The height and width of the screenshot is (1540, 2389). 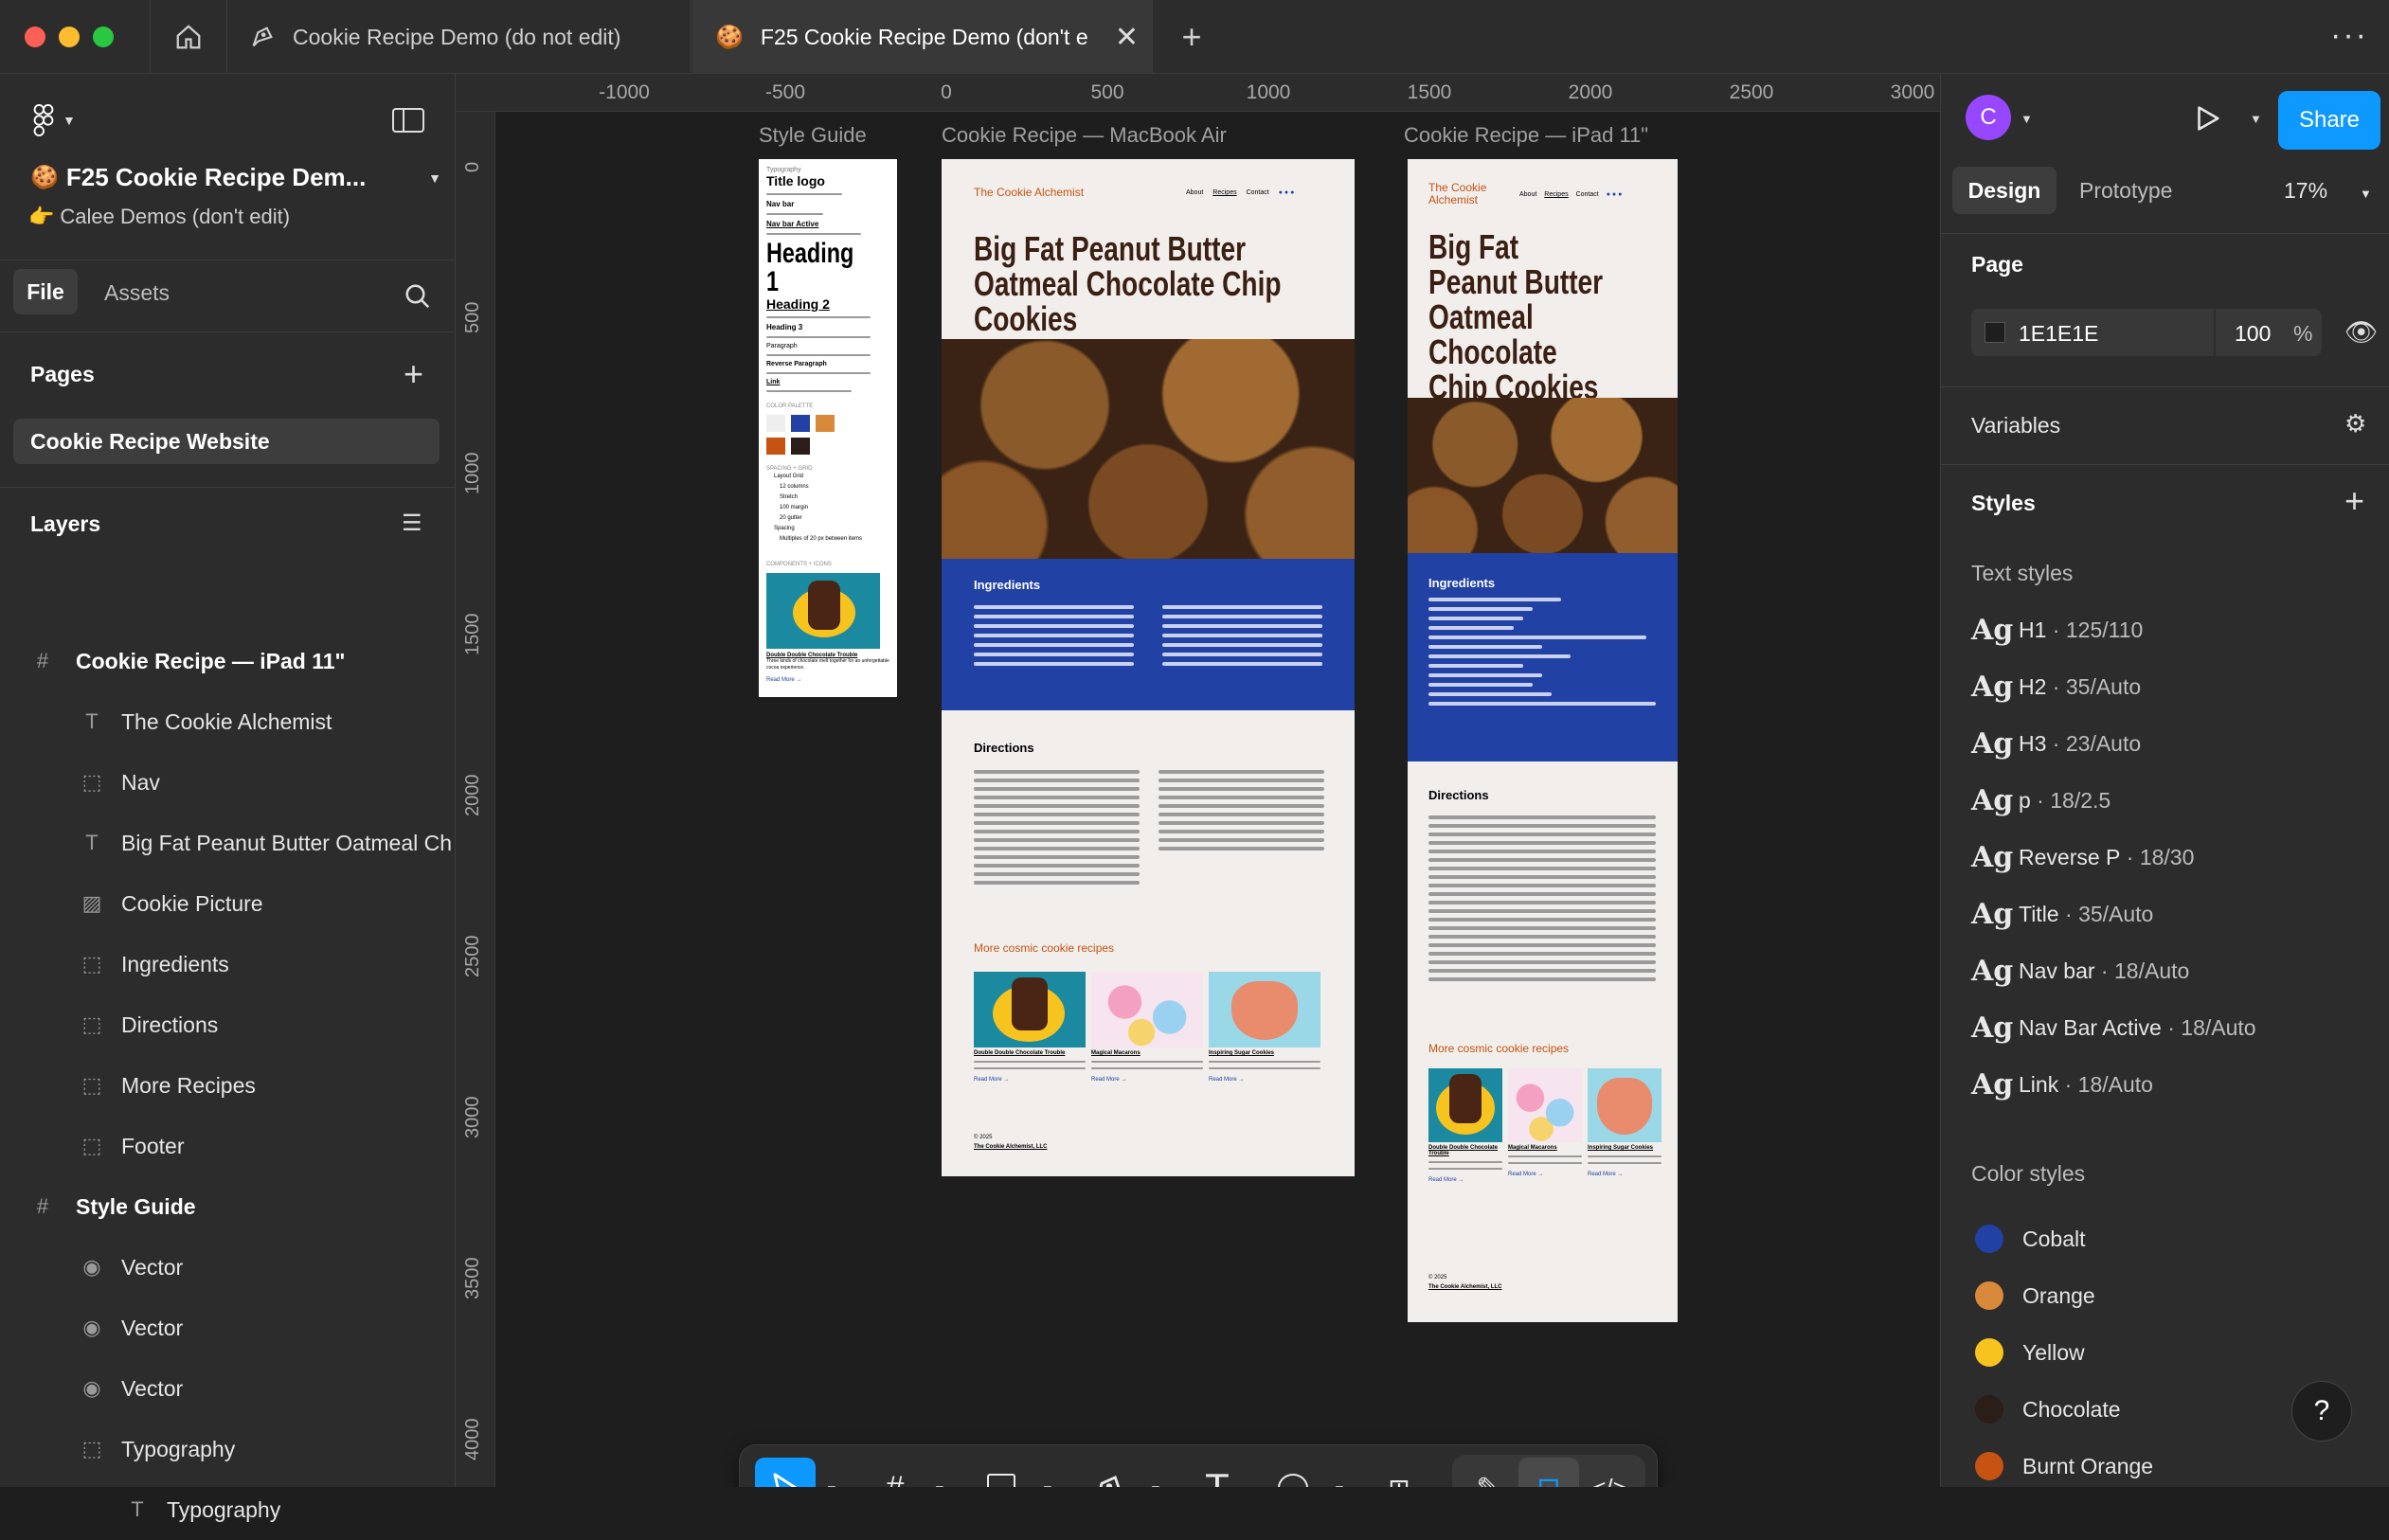 I want to click on design-mode-button: ⊡, so click(x=1548, y=1472).